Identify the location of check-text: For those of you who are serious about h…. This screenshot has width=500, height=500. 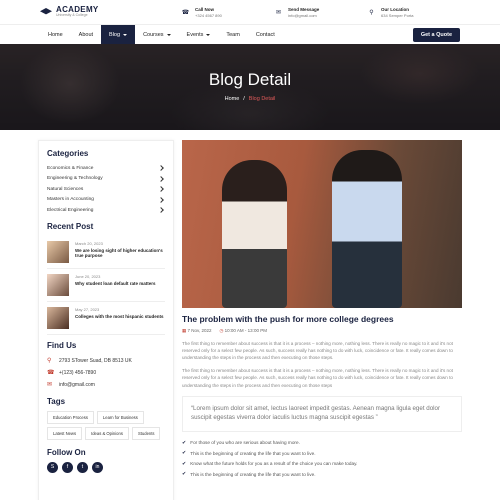
(245, 443).